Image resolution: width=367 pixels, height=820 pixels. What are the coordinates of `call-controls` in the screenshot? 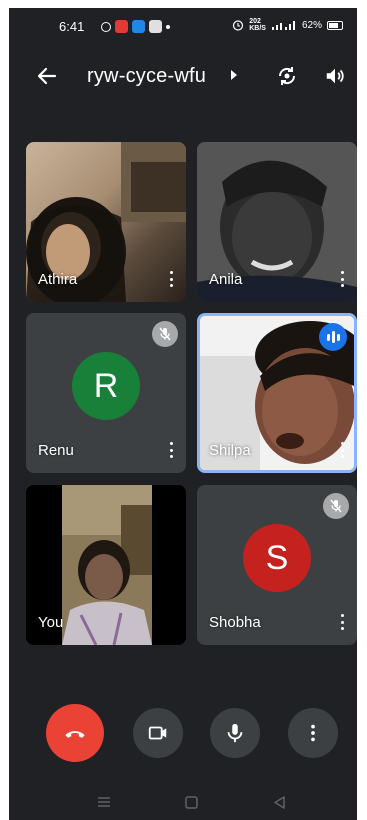 It's located at (183, 733).